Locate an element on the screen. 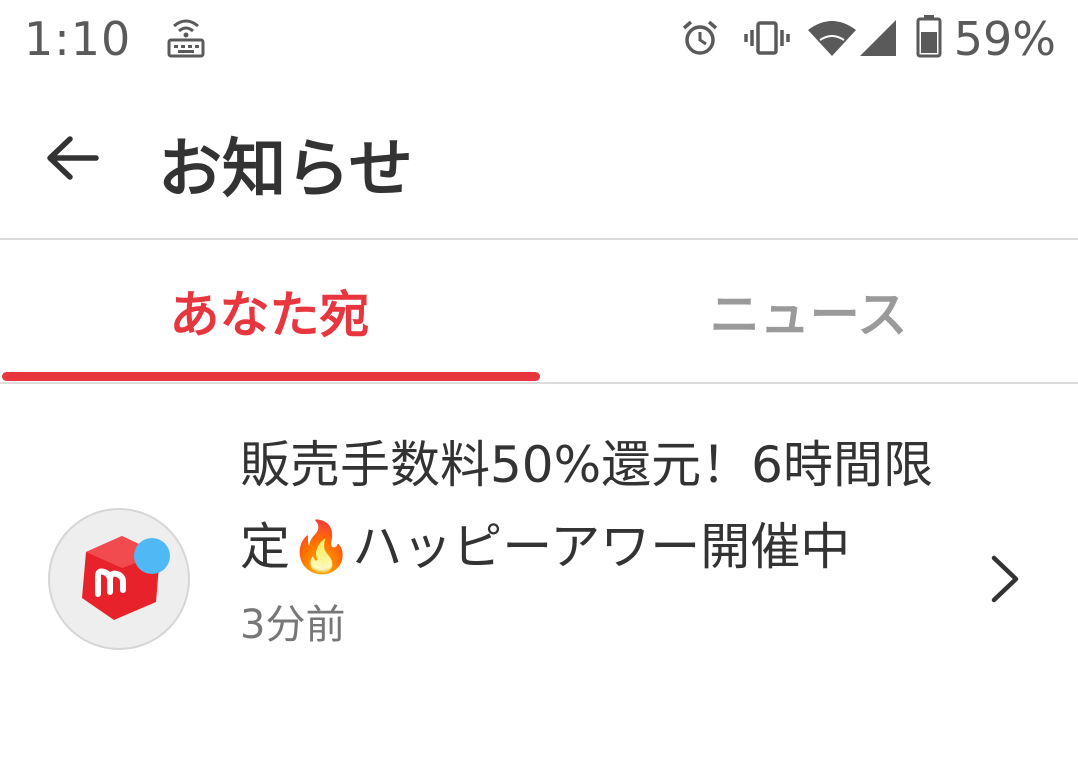  wifi-icon is located at coordinates (832, 40).